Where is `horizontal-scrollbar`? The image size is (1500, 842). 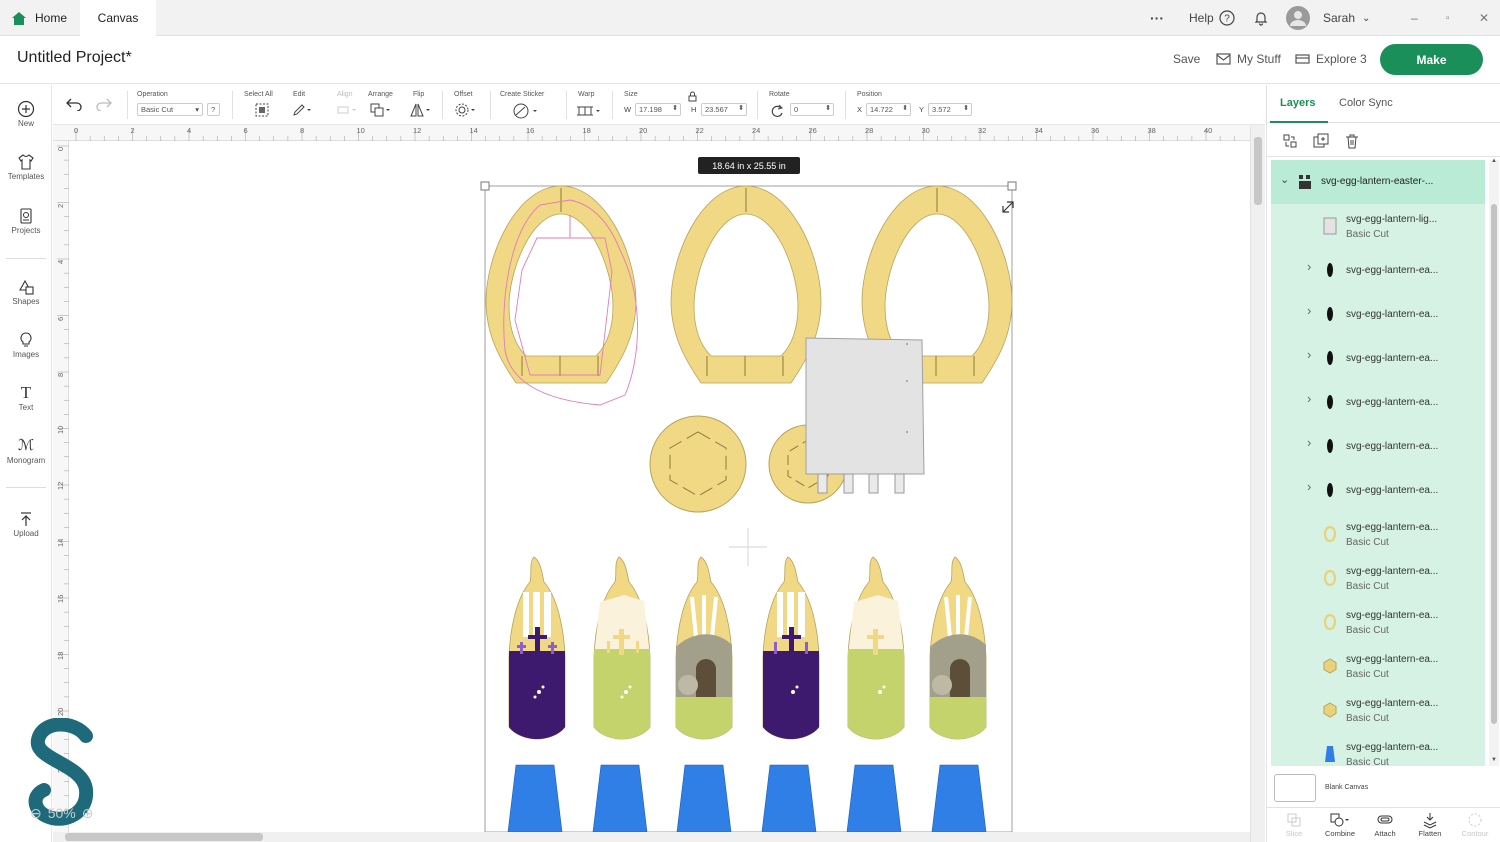 horizontal-scrollbar is located at coordinates (651, 837).